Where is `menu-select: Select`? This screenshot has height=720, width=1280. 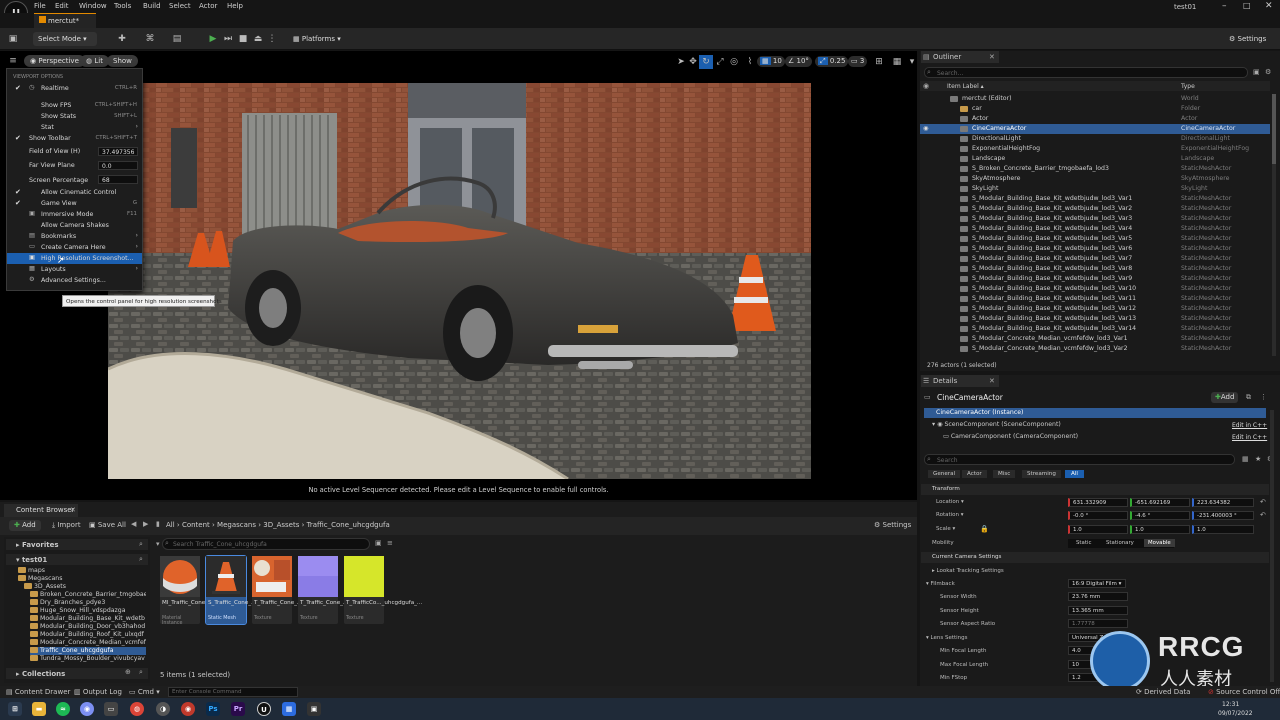
menu-select: Select is located at coordinates (180, 6).